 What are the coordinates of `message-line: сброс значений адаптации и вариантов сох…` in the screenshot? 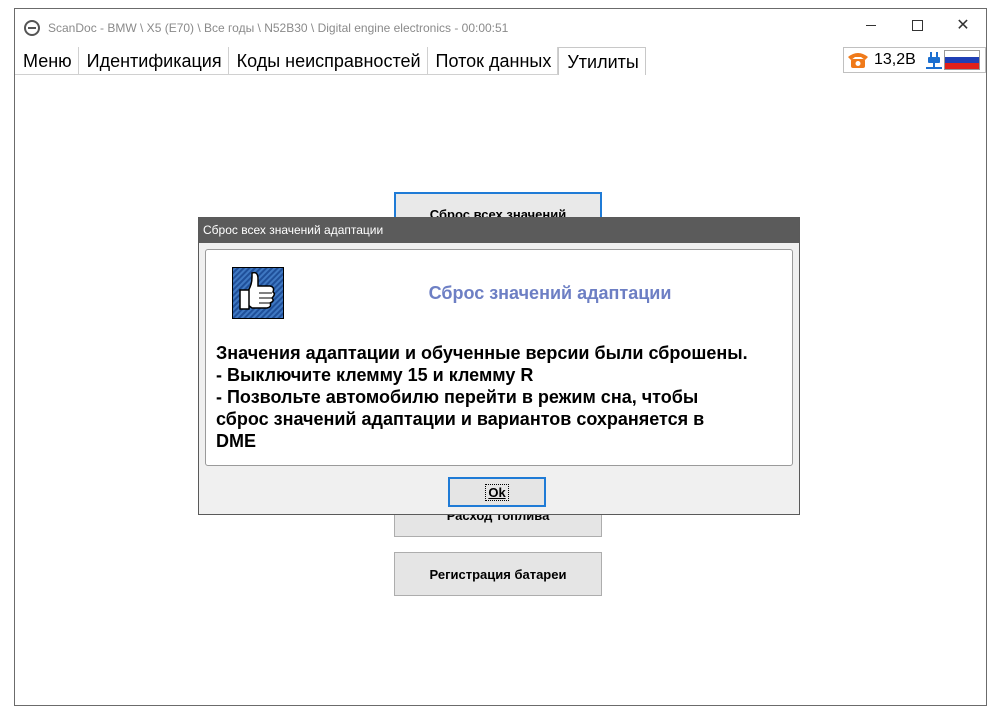 It's located at (460, 419).